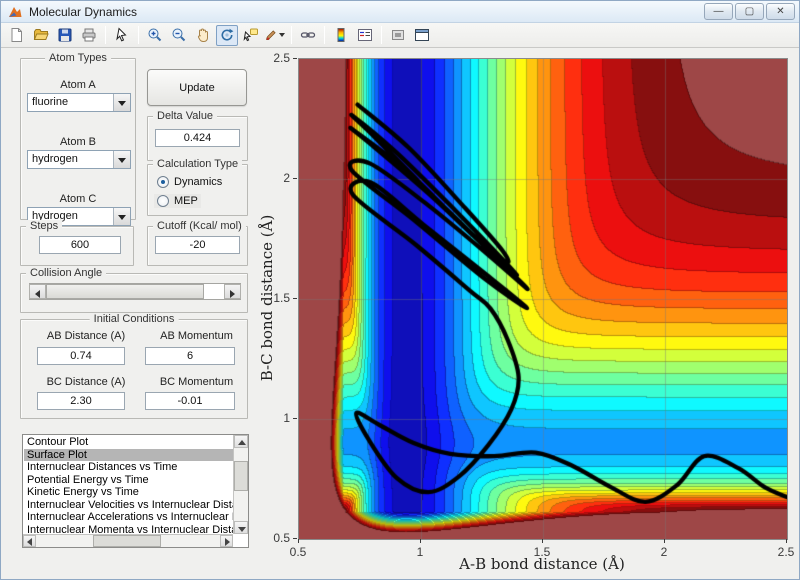 Image resolution: width=800 pixels, height=580 pixels. What do you see at coordinates (78, 199) in the screenshot?
I see `atom-c-label: Atom C` at bounding box center [78, 199].